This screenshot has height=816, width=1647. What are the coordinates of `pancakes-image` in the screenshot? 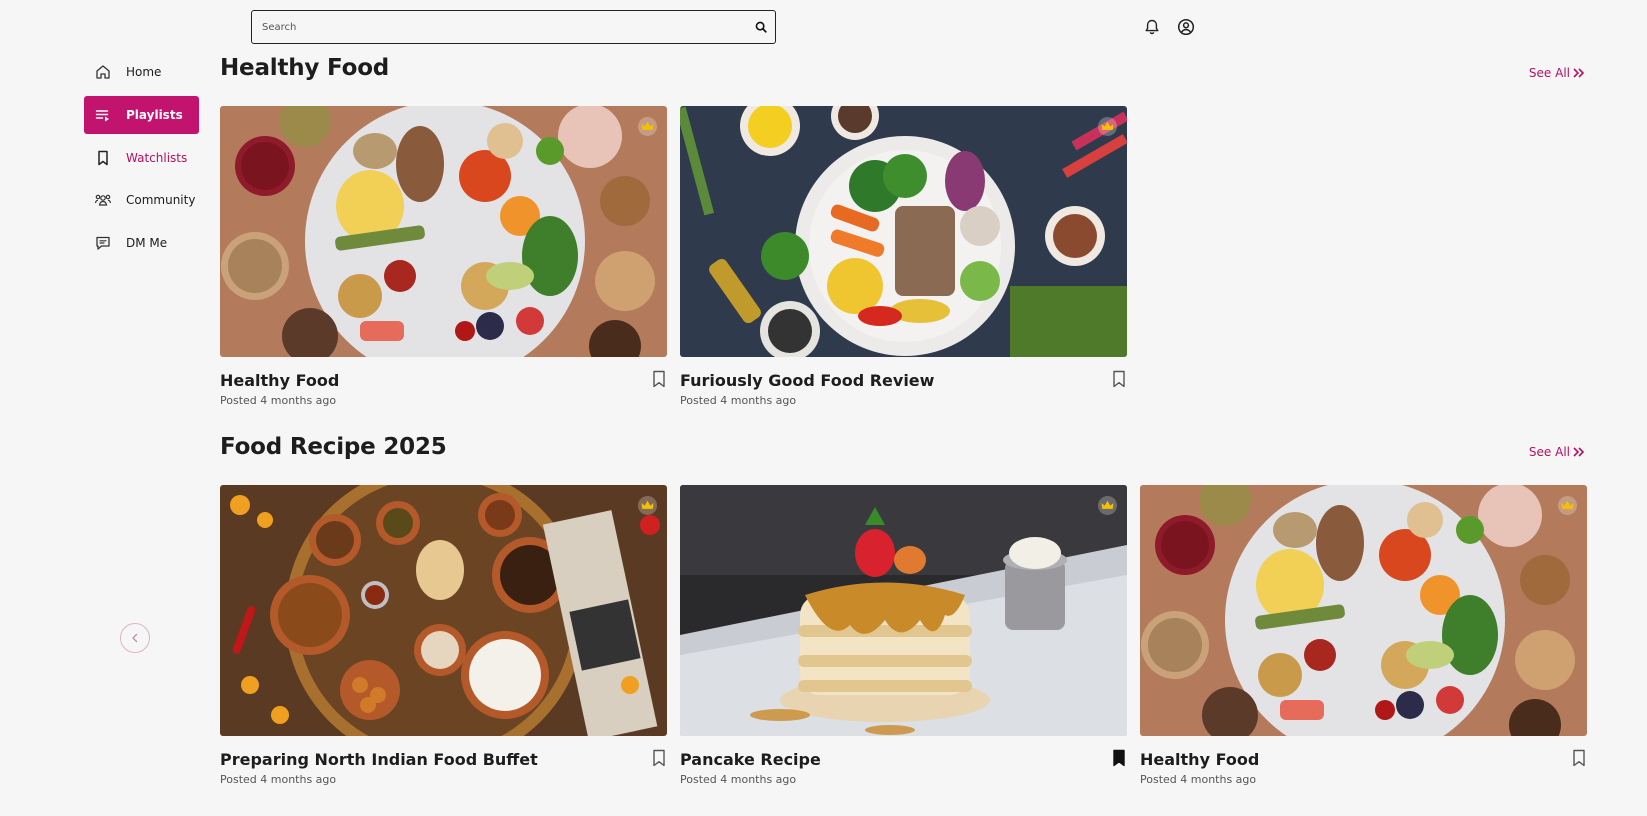 It's located at (903, 610).